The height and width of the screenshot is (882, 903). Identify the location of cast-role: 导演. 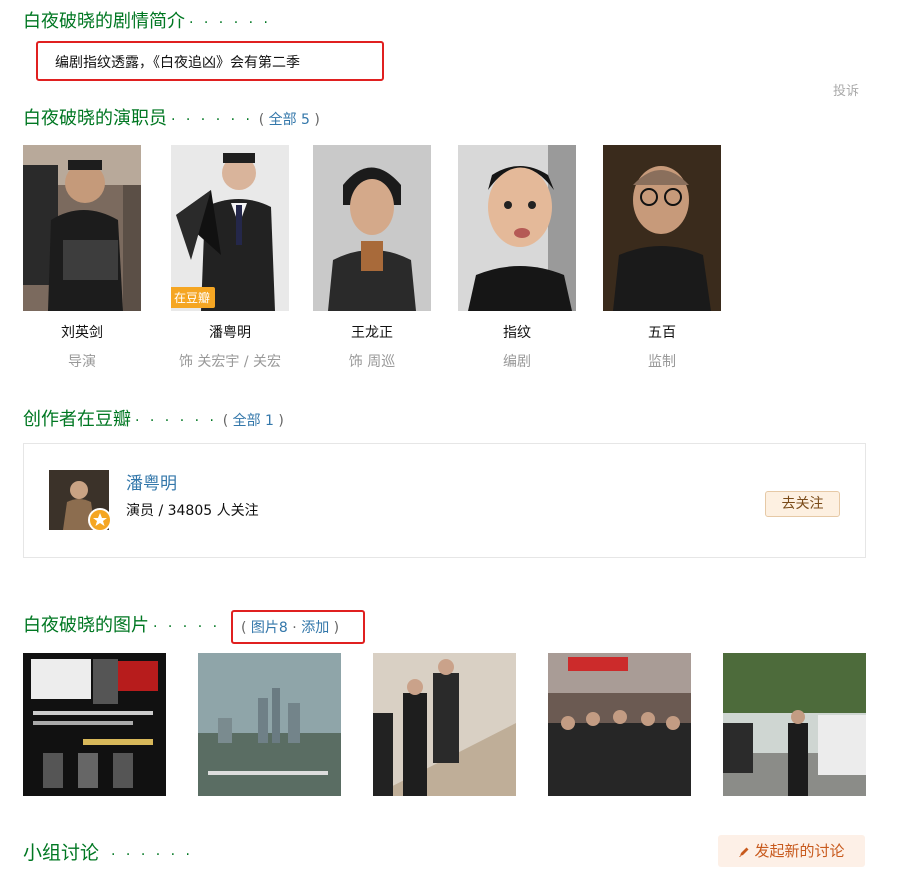
(82, 362).